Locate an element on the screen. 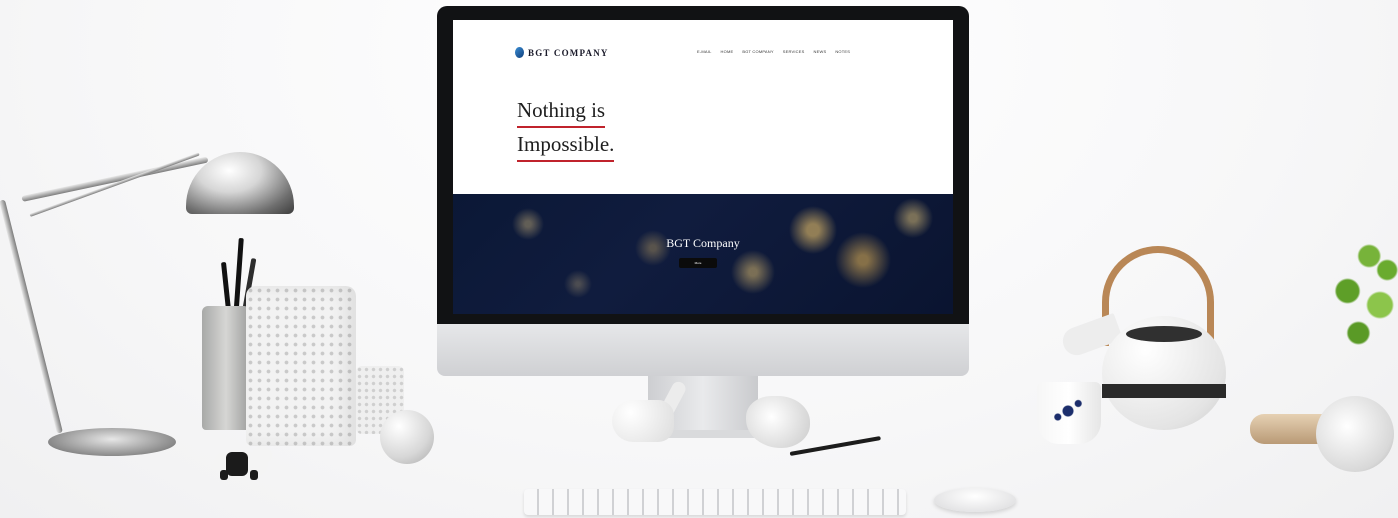  hero-heading: Nothing is Impossible. is located at coordinates (627, 130).